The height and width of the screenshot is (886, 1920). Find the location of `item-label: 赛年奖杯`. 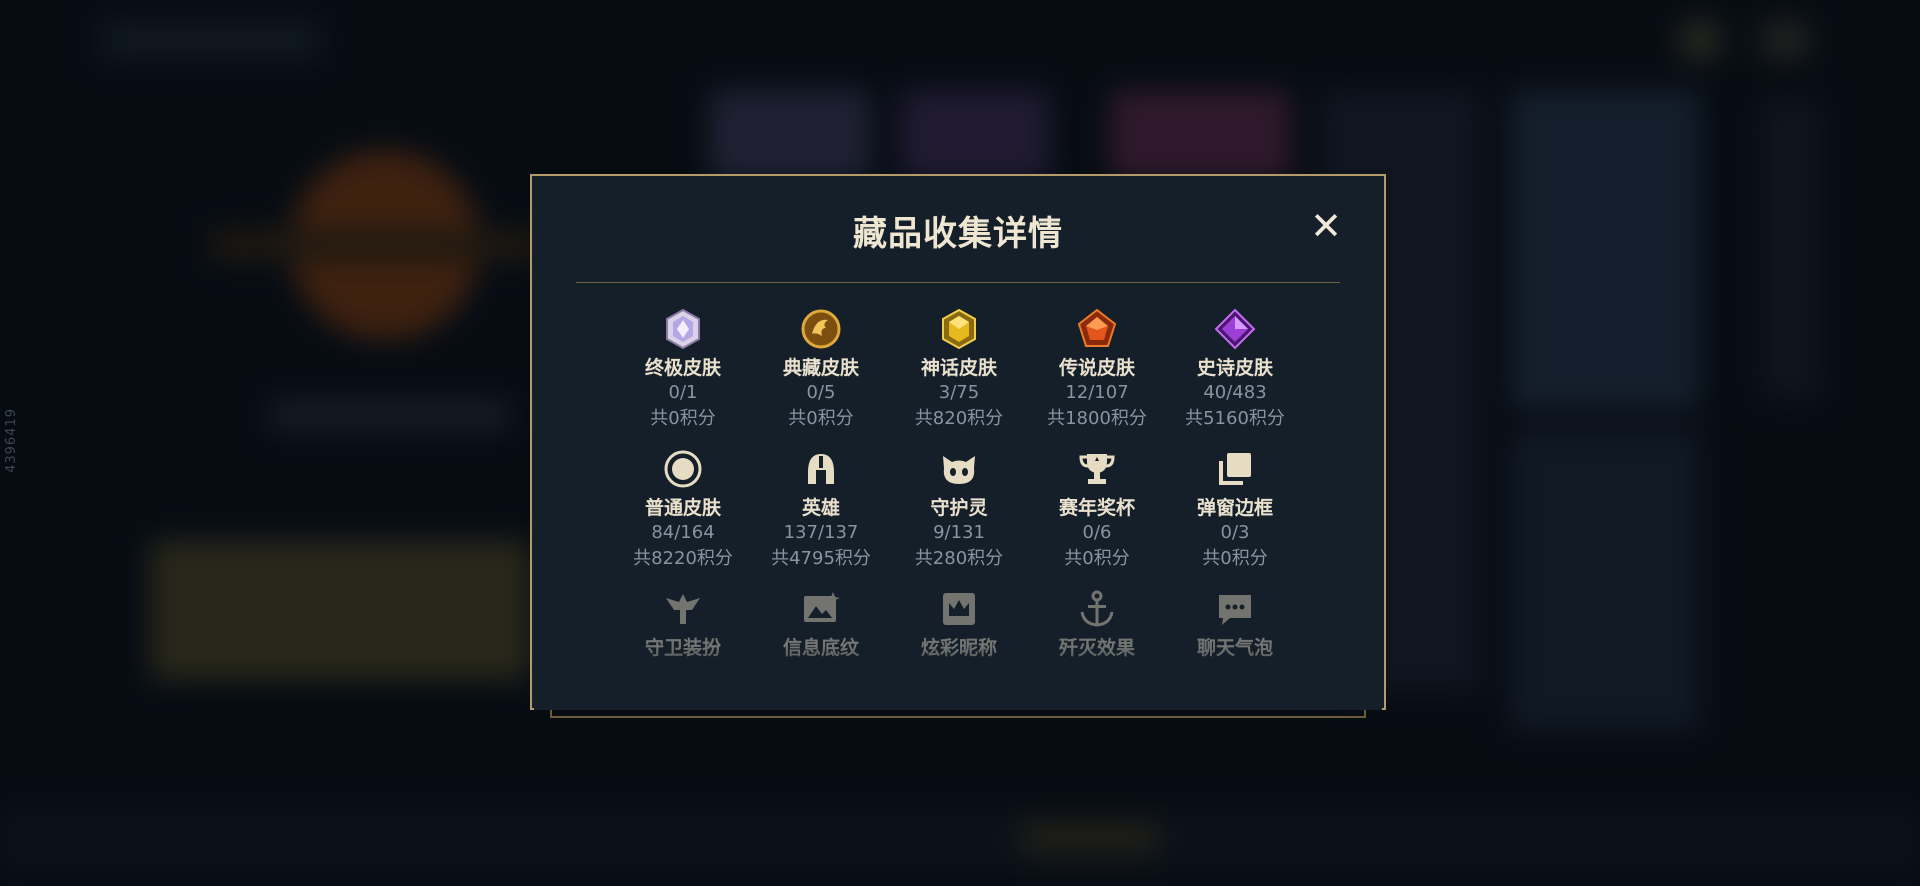

item-label: 赛年奖杯 is located at coordinates (1096, 508).